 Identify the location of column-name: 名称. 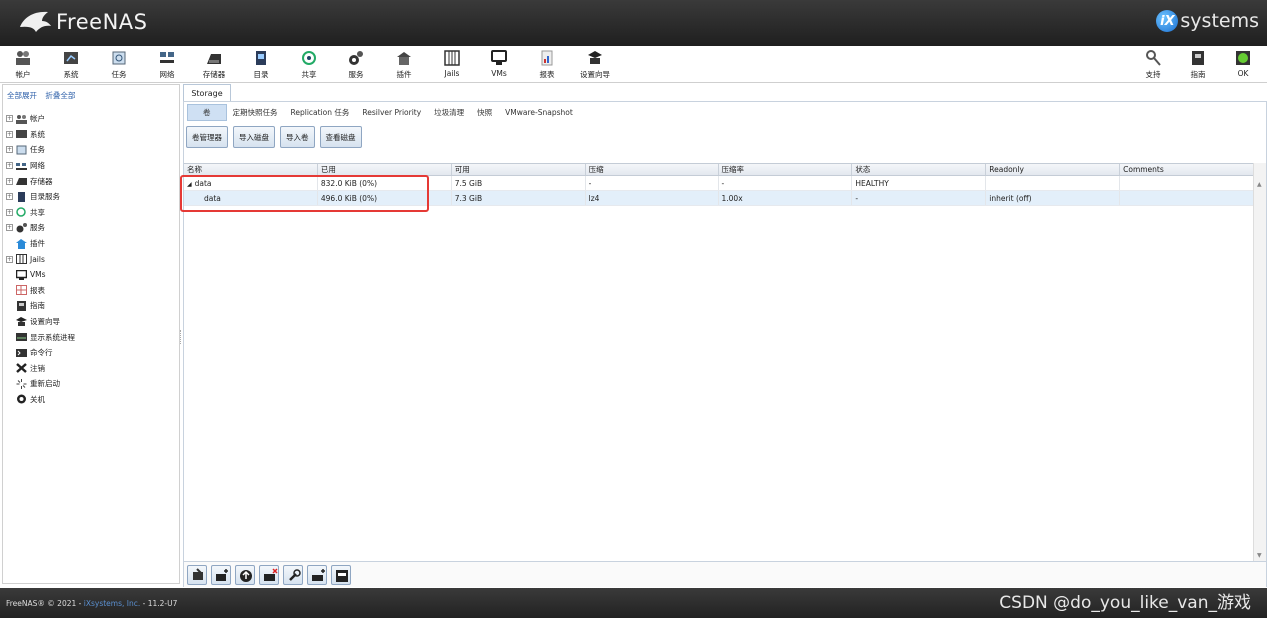
(251, 169).